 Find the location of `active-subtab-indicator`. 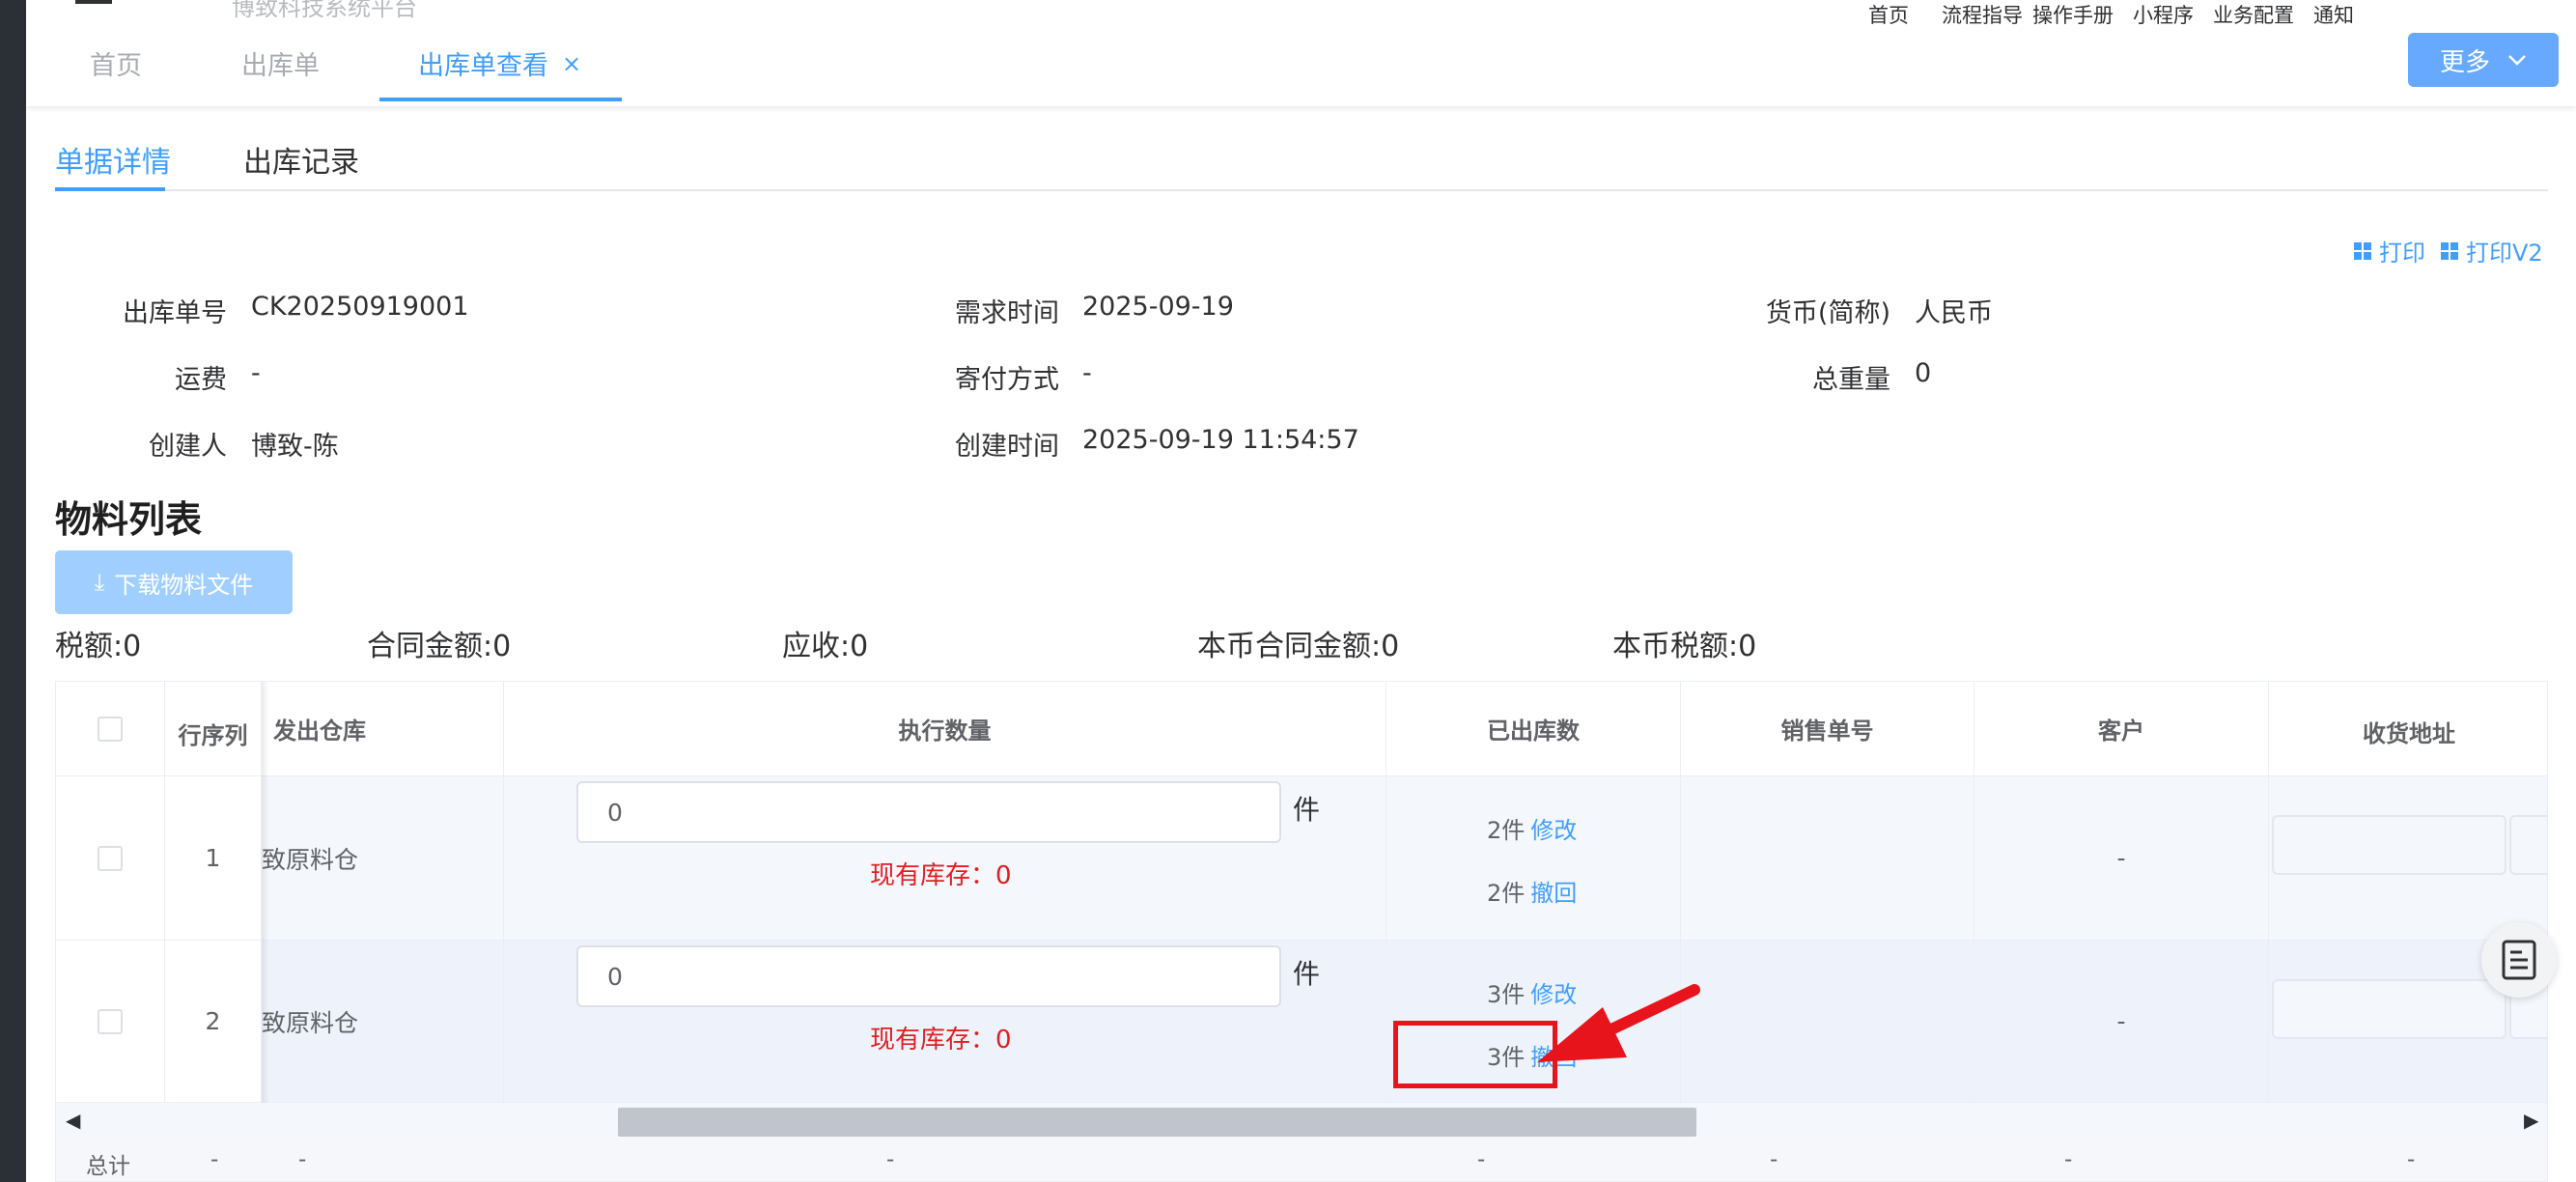

active-subtab-indicator is located at coordinates (110, 189).